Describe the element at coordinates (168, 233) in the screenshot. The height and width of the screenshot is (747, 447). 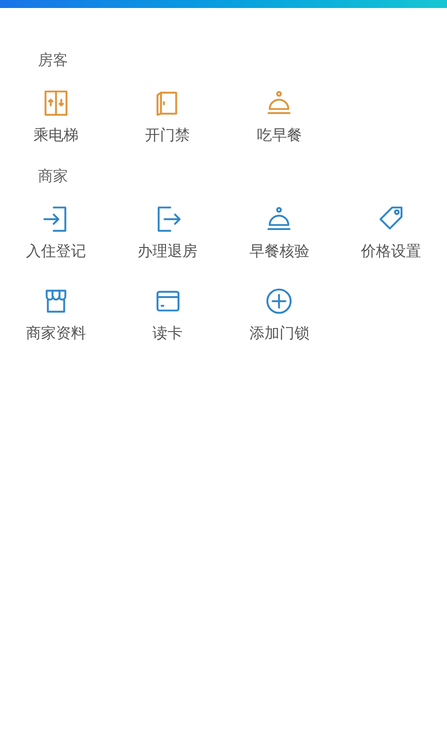
I see `menu-item: 办理退房` at that location.